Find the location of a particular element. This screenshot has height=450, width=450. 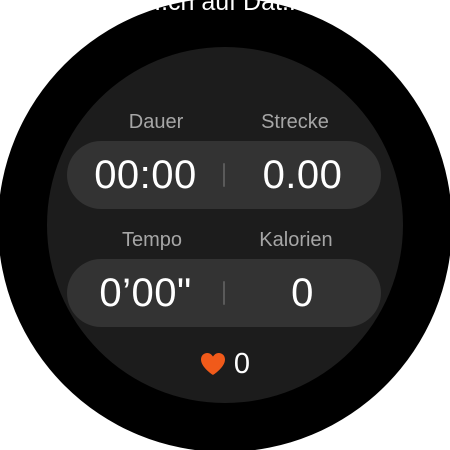

duration-label: Dauer is located at coordinates (156, 122).